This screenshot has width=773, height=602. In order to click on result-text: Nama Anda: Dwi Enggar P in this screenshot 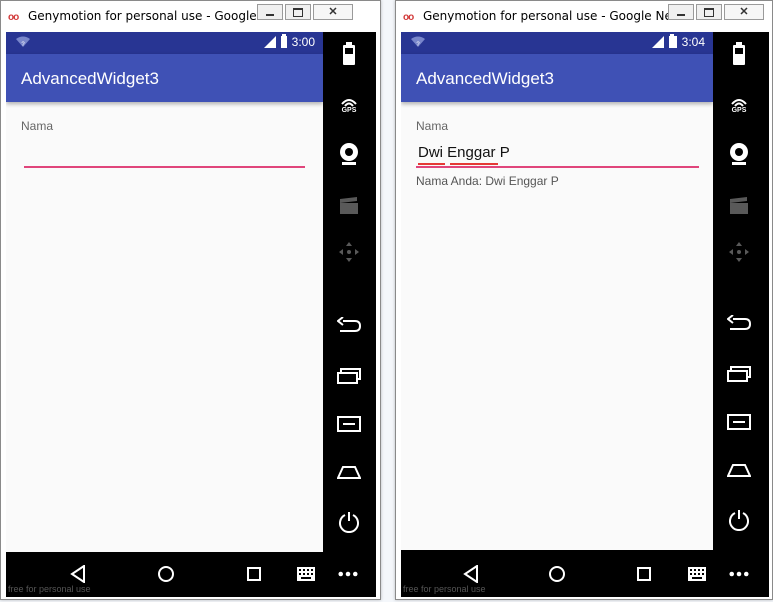, I will do `click(487, 181)`.